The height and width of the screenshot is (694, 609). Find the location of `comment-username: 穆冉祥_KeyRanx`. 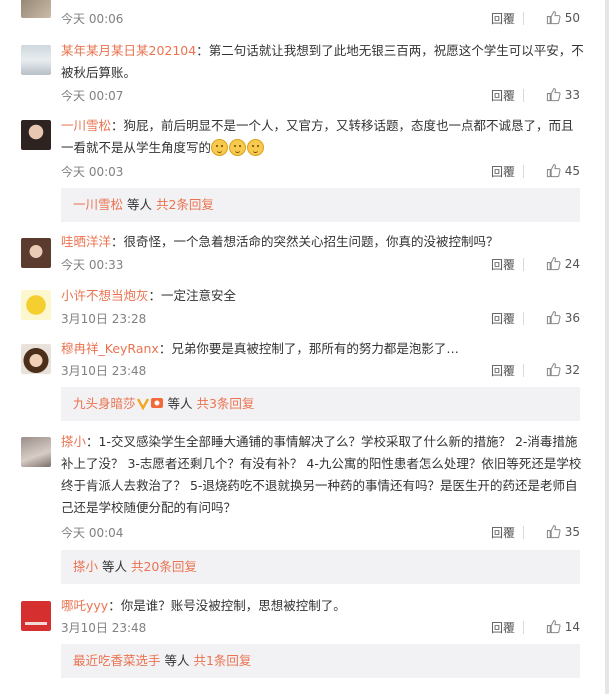

comment-username: 穆冉祥_KeyRanx is located at coordinates (110, 348).